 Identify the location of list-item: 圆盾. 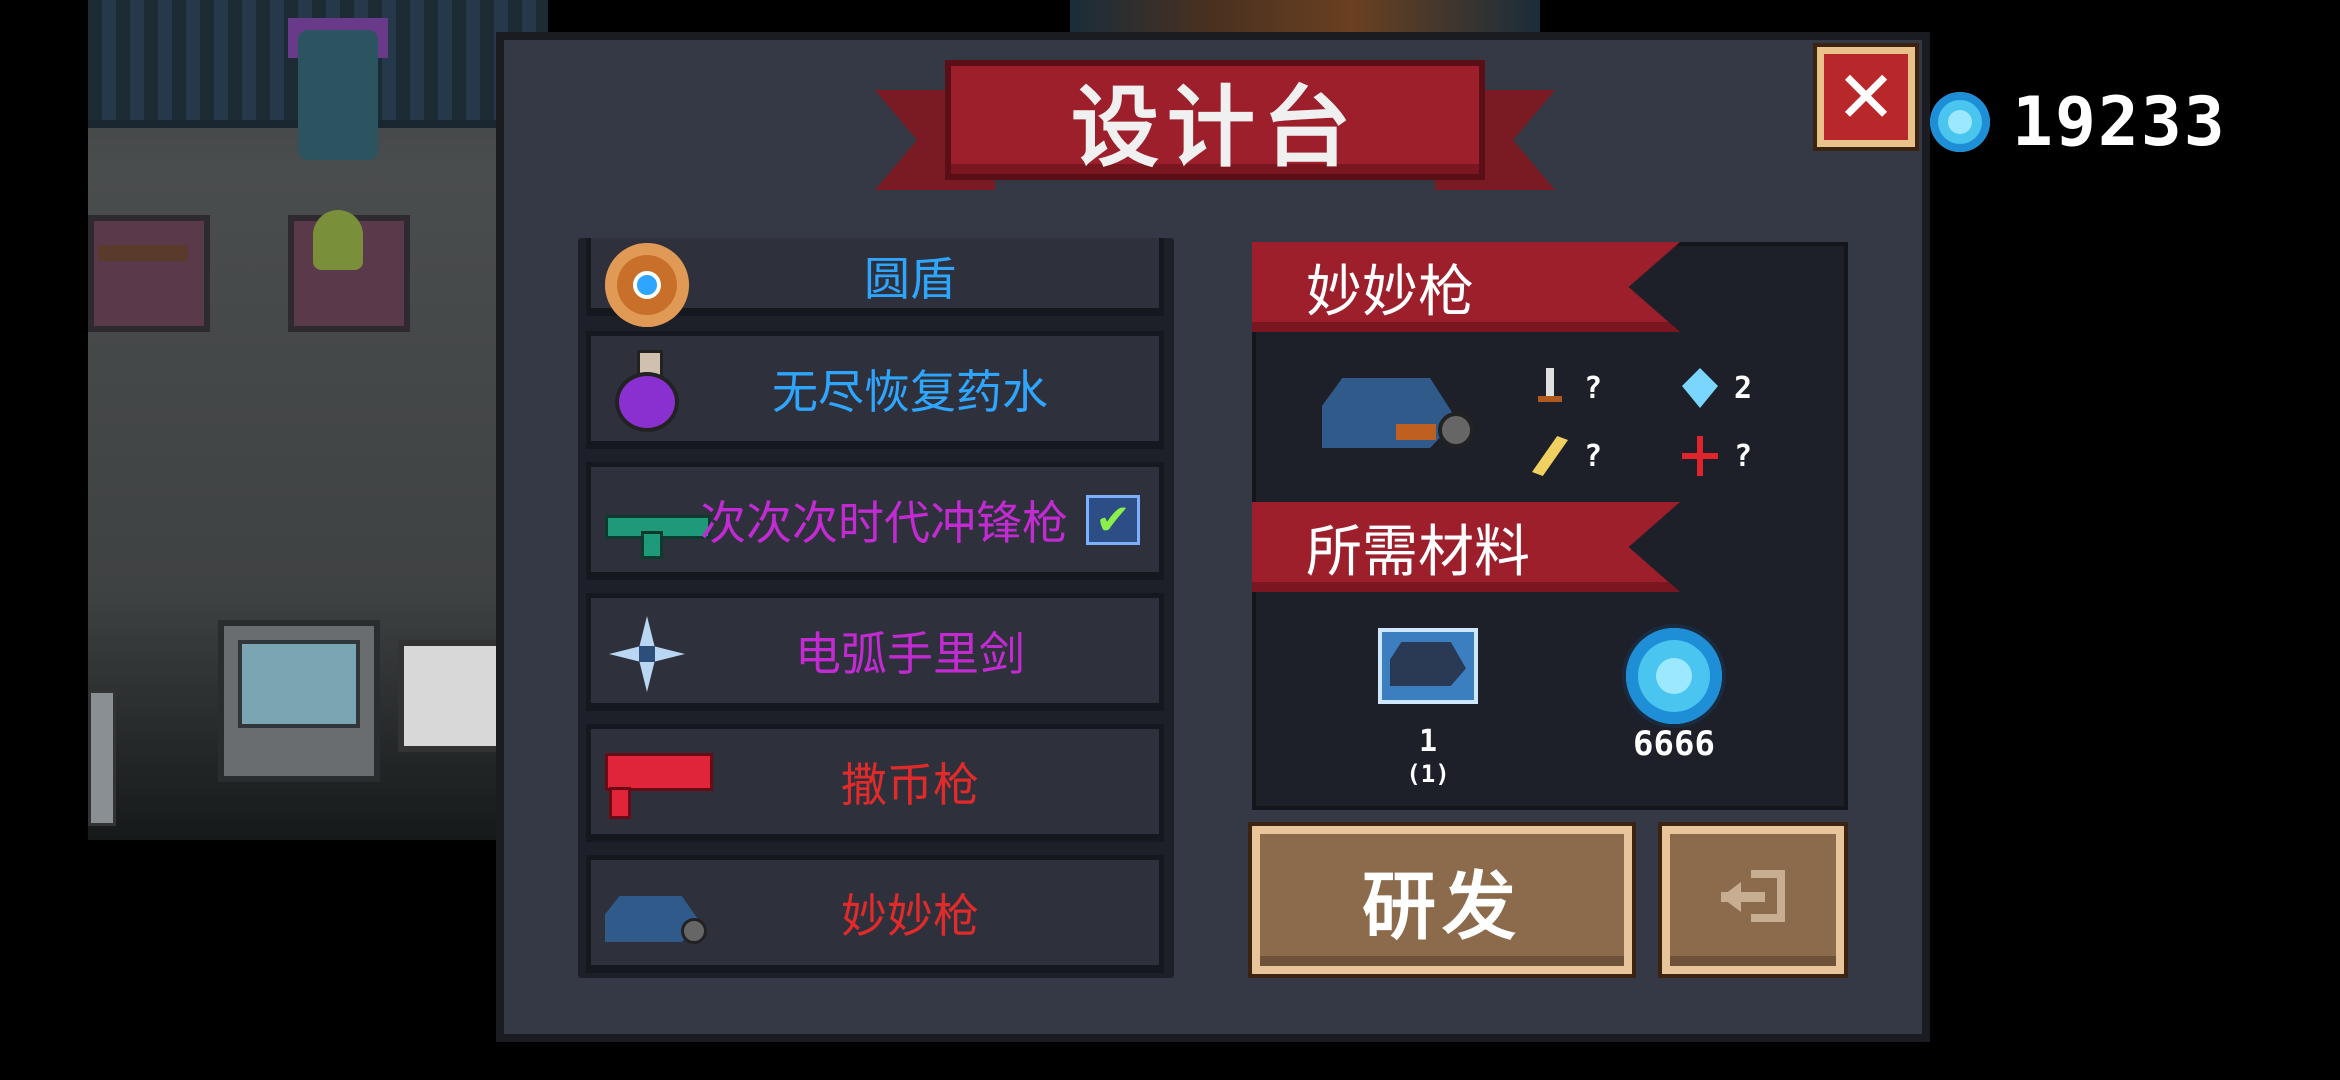
(875, 282).